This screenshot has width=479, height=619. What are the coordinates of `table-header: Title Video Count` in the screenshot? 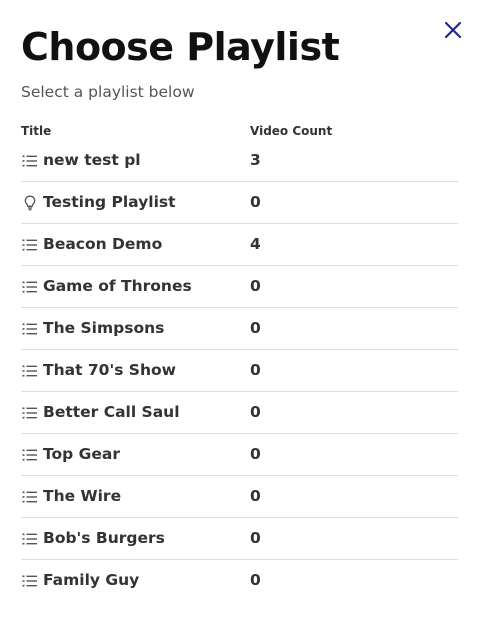 It's located at (239, 131).